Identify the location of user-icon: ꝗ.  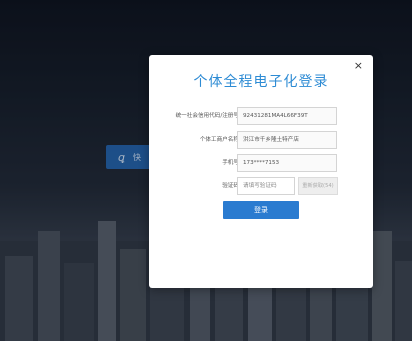
(121, 157).